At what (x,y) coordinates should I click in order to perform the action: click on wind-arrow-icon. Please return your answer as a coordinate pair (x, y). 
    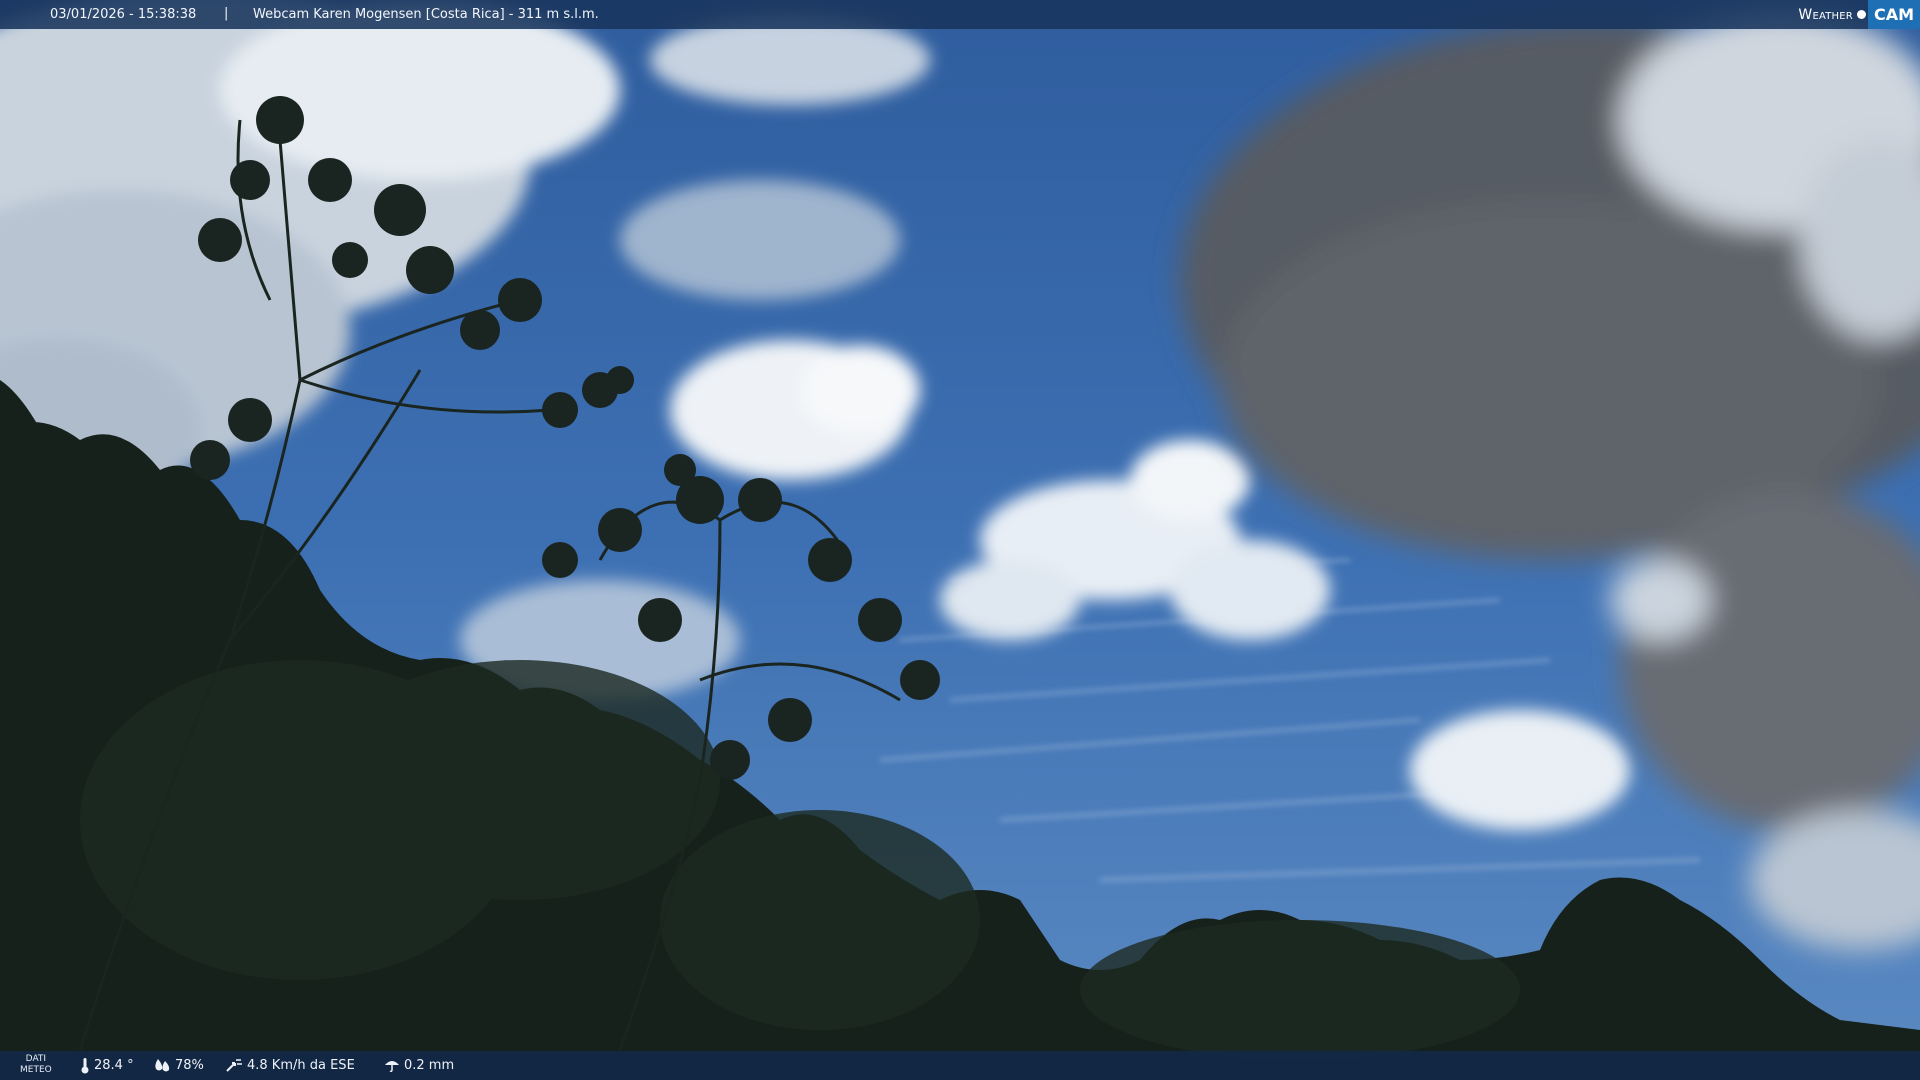
    Looking at the image, I should click on (234, 1065).